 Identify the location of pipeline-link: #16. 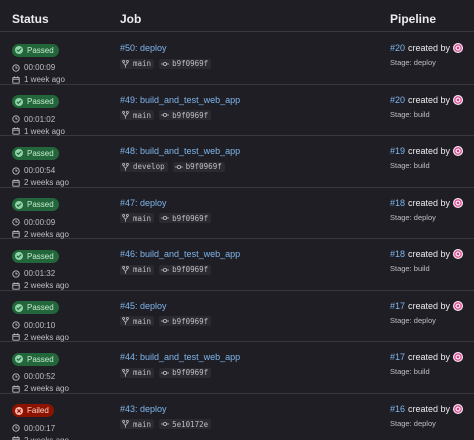
(397, 409).